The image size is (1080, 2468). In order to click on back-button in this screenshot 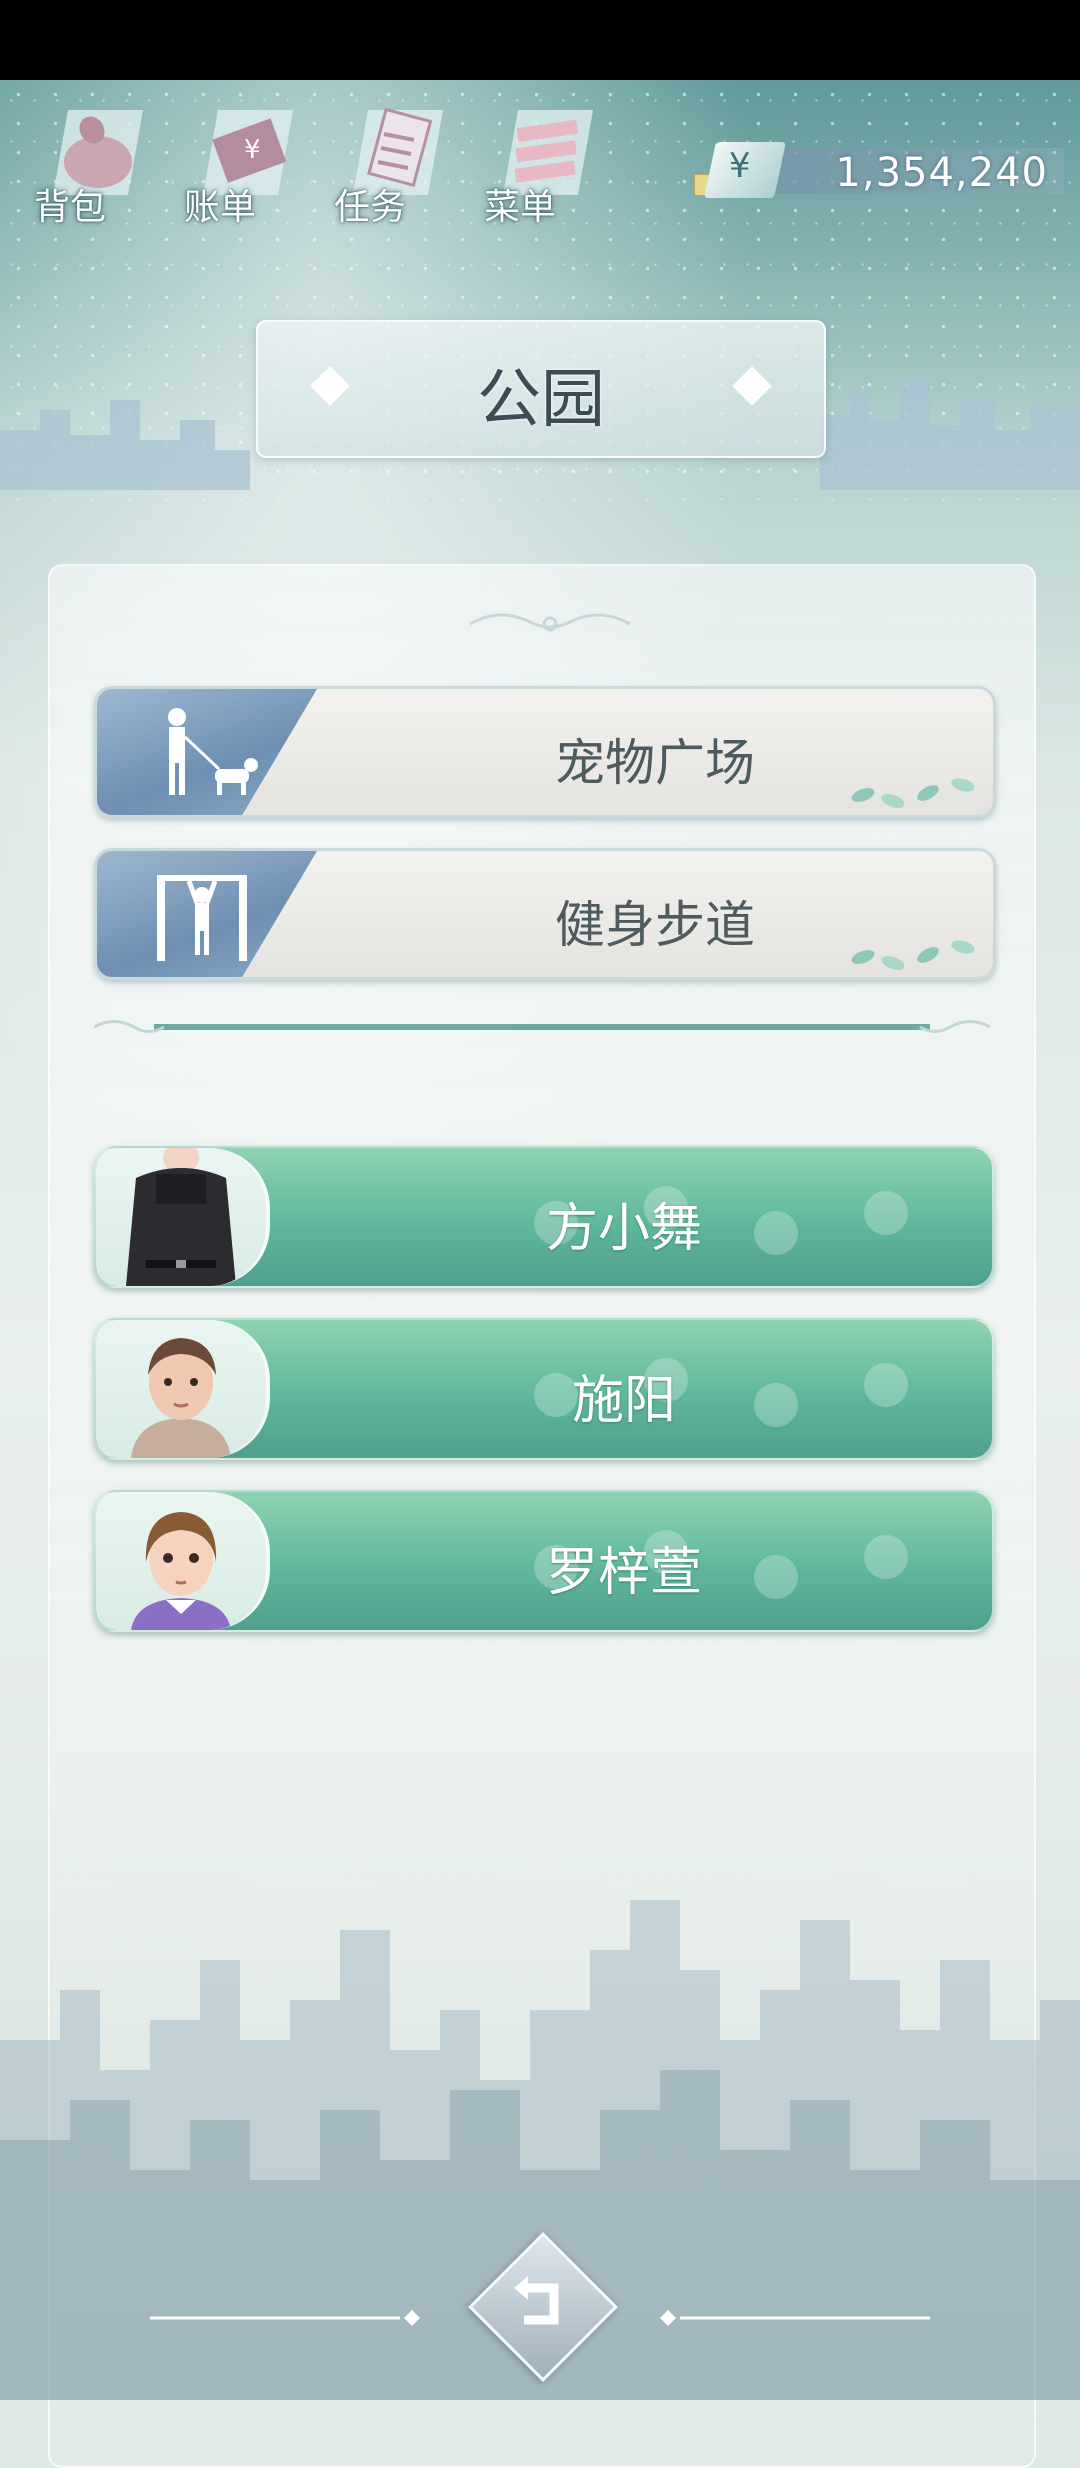, I will do `click(541, 2305)`.